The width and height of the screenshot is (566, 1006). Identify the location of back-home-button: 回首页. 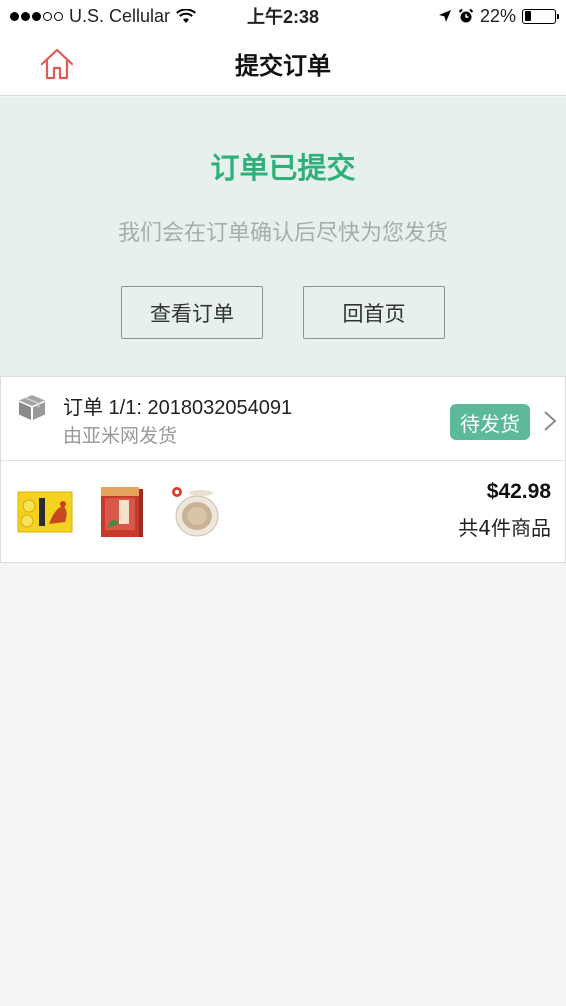
(374, 312).